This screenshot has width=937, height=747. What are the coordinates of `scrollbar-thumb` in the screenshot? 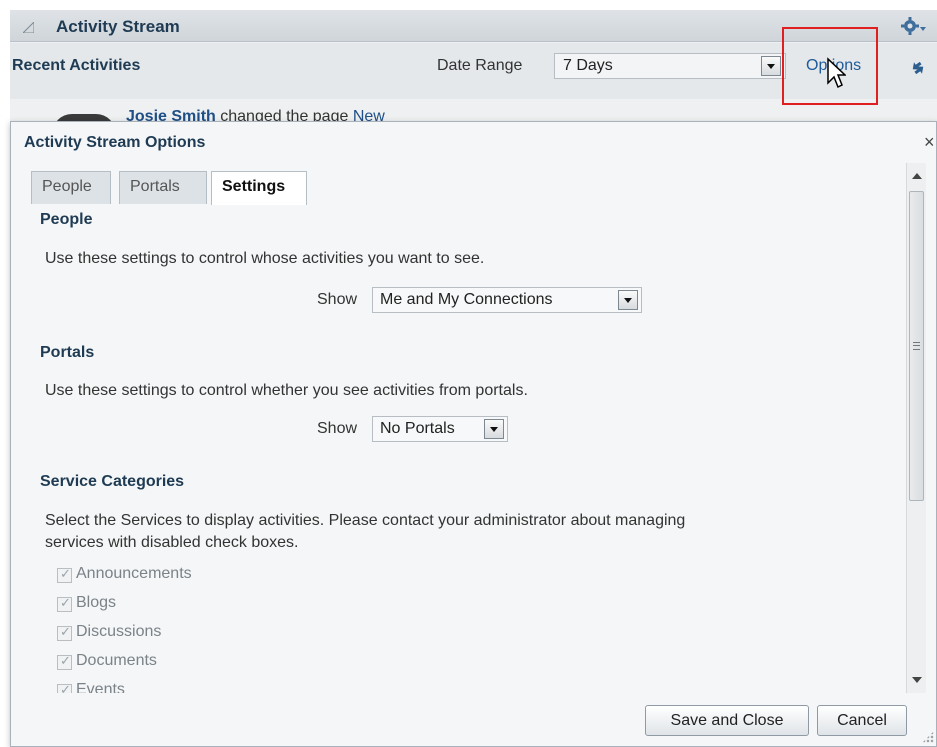 It's located at (916, 346).